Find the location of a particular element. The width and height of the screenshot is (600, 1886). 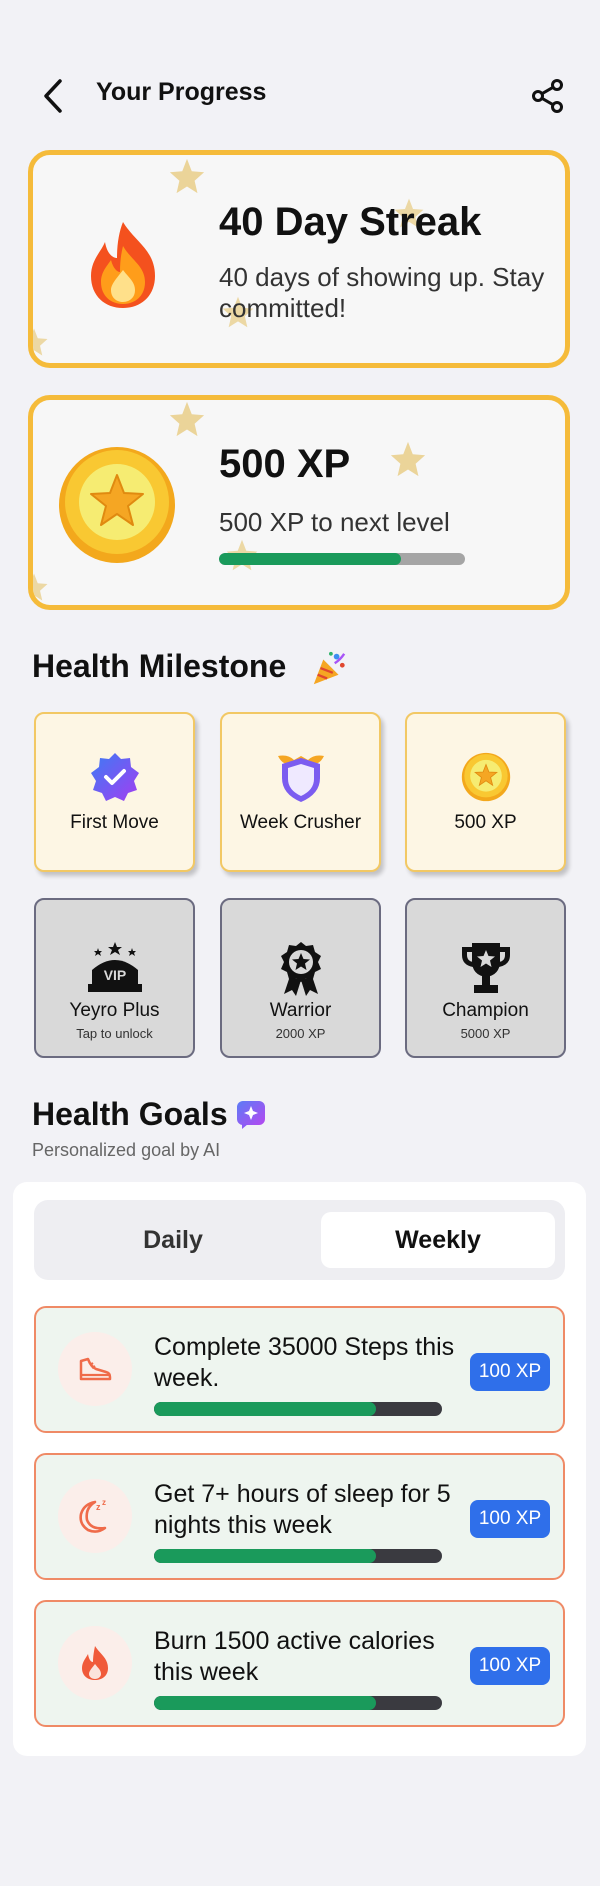

badge-sublabel: Tap to unlock is located at coordinates (114, 1033).